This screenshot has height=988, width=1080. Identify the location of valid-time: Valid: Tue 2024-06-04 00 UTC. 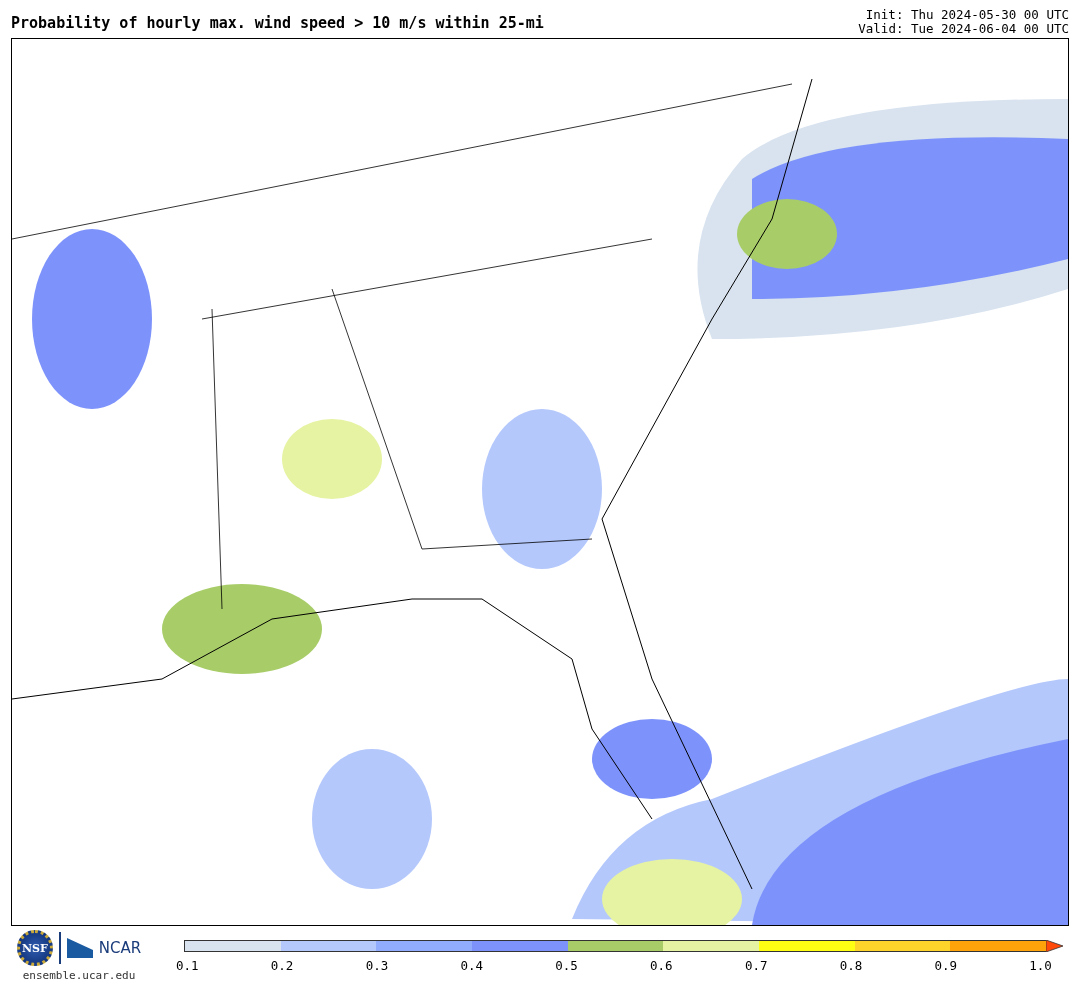
(963, 29).